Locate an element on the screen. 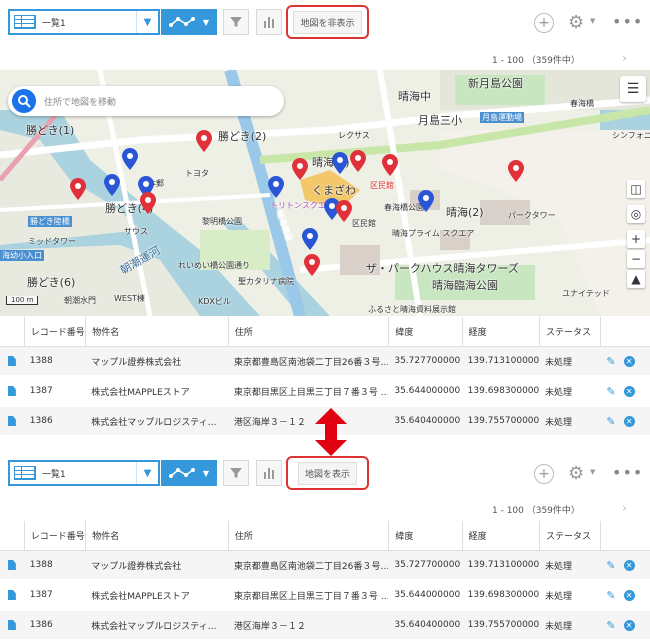 Image resolution: width=650 pixels, height=643 pixels. layers-icon: ◫ is located at coordinates (636, 189).